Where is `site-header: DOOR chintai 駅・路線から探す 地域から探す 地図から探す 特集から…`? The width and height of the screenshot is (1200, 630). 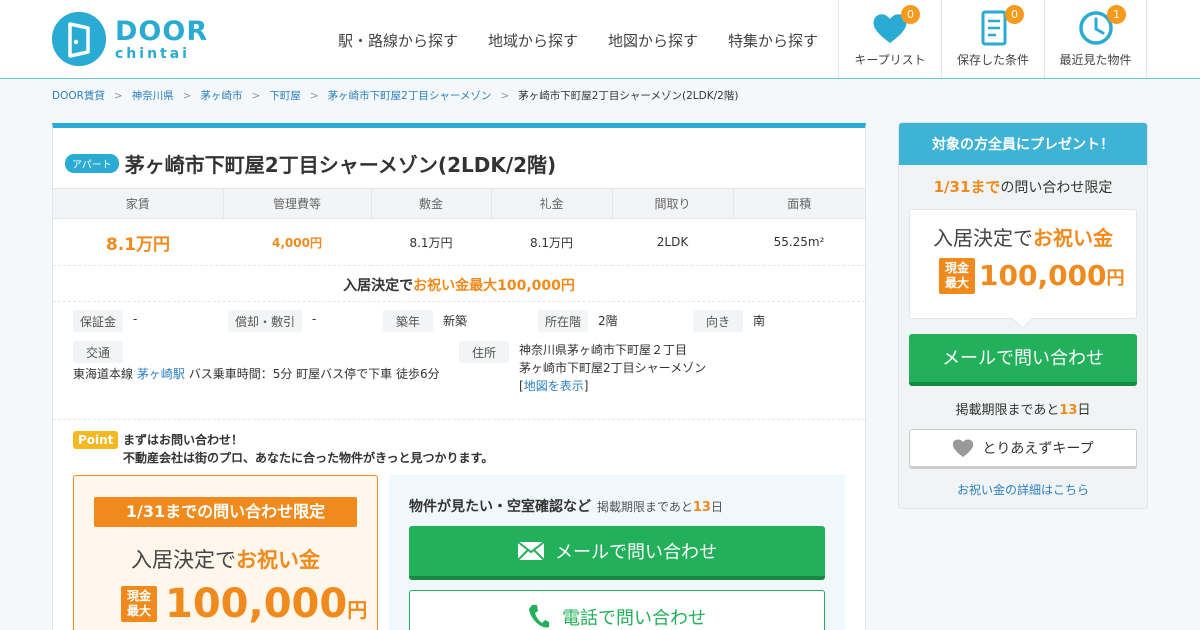
site-header: DOOR chintai 駅・路線から探す 地域から探す 地図から探す 特集から… is located at coordinates (600, 39).